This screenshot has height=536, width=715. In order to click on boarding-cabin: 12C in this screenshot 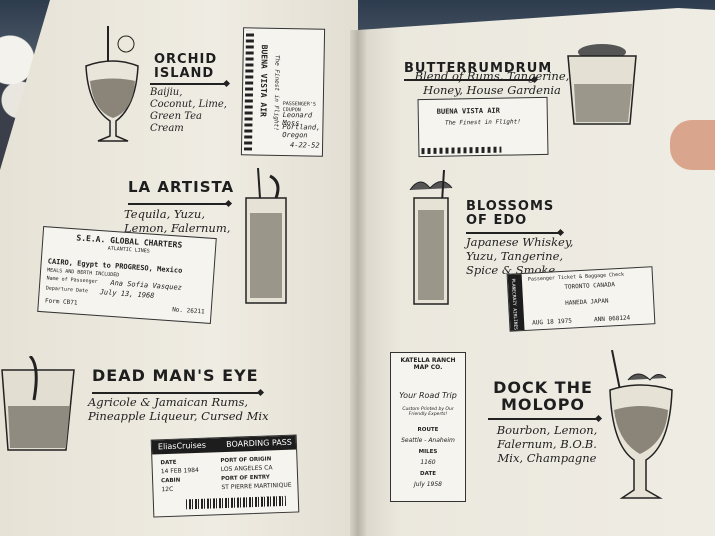, I will do `click(167, 489)`.